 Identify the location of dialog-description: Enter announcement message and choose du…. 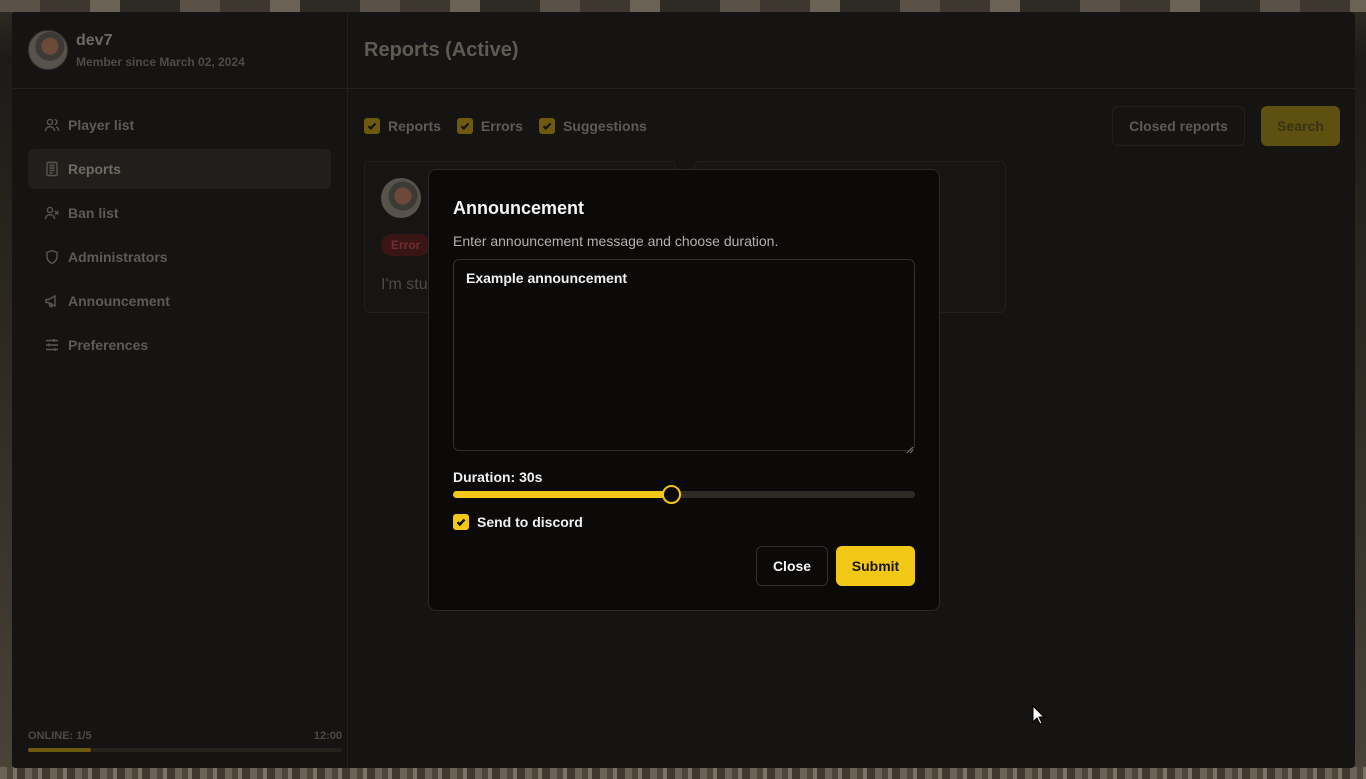
(616, 241).